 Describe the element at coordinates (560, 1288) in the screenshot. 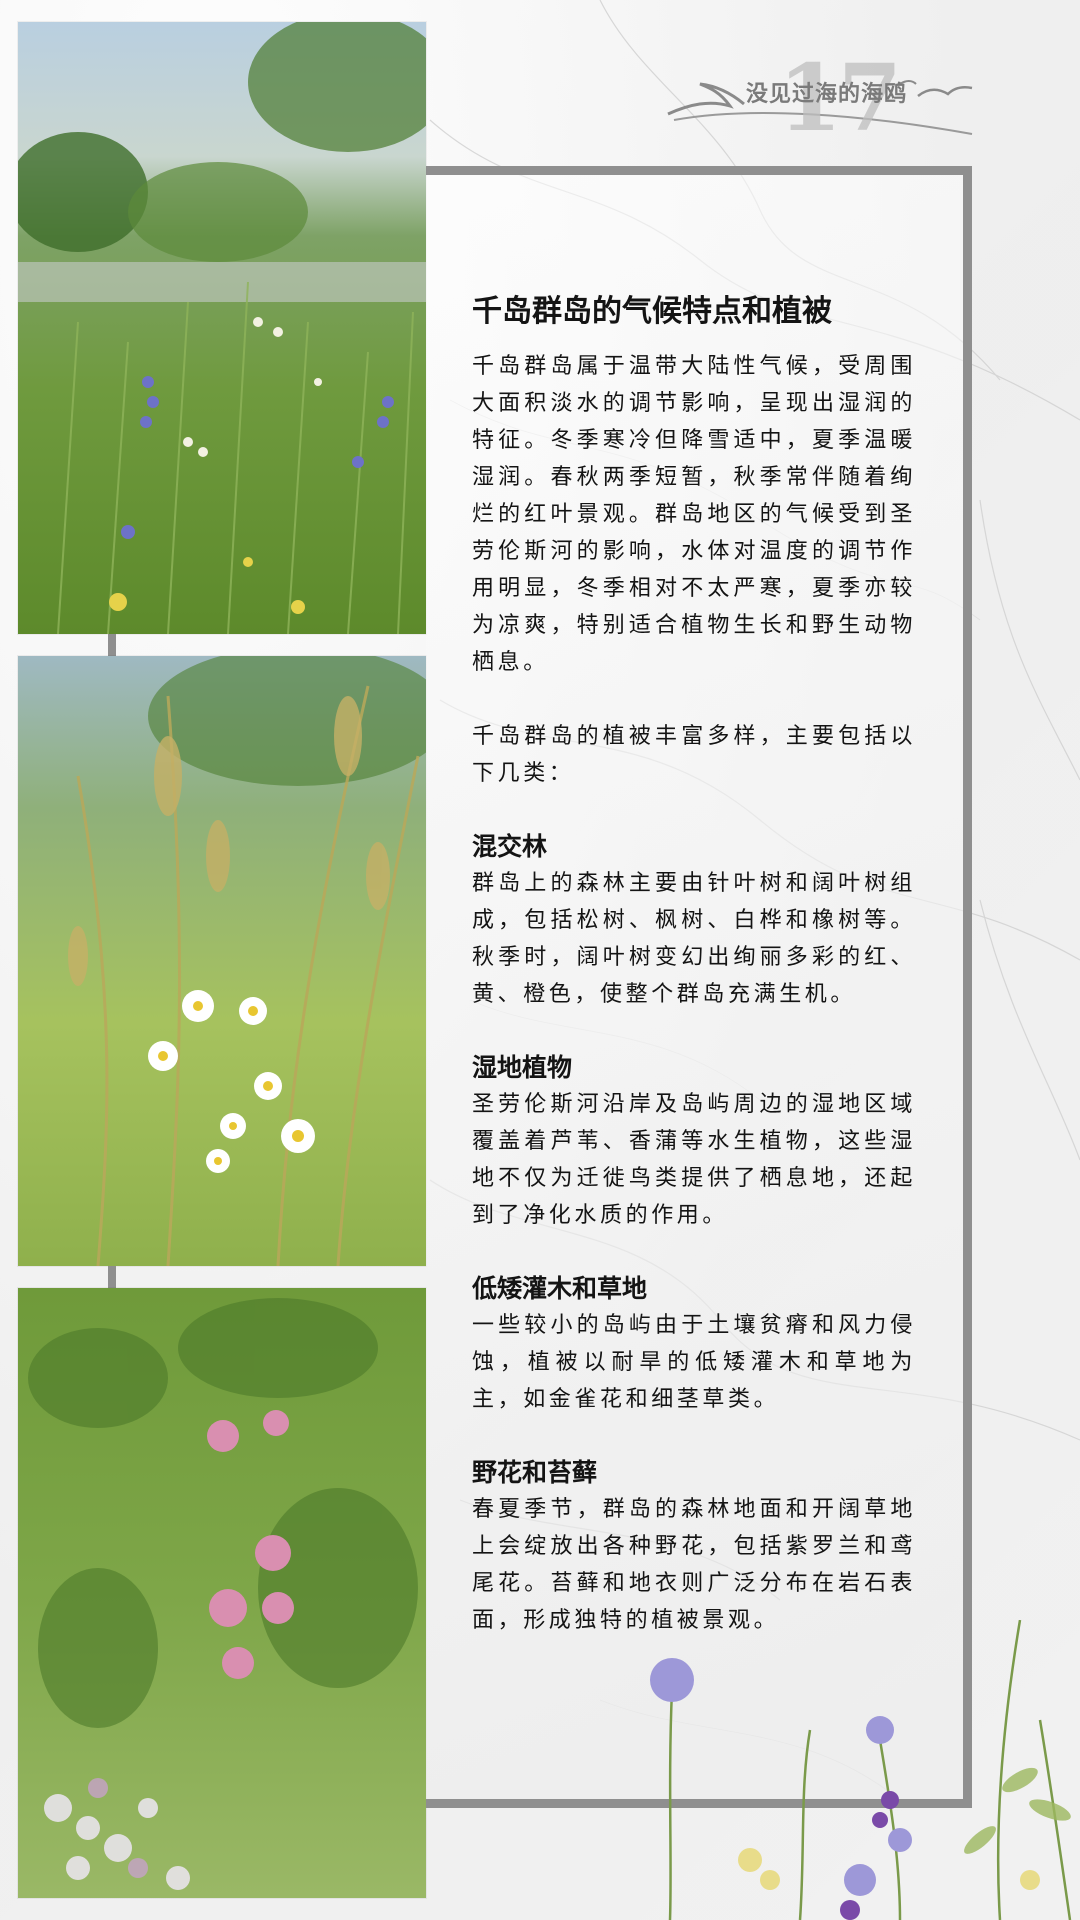

I see `section-title: 低矮灌木和草地` at that location.